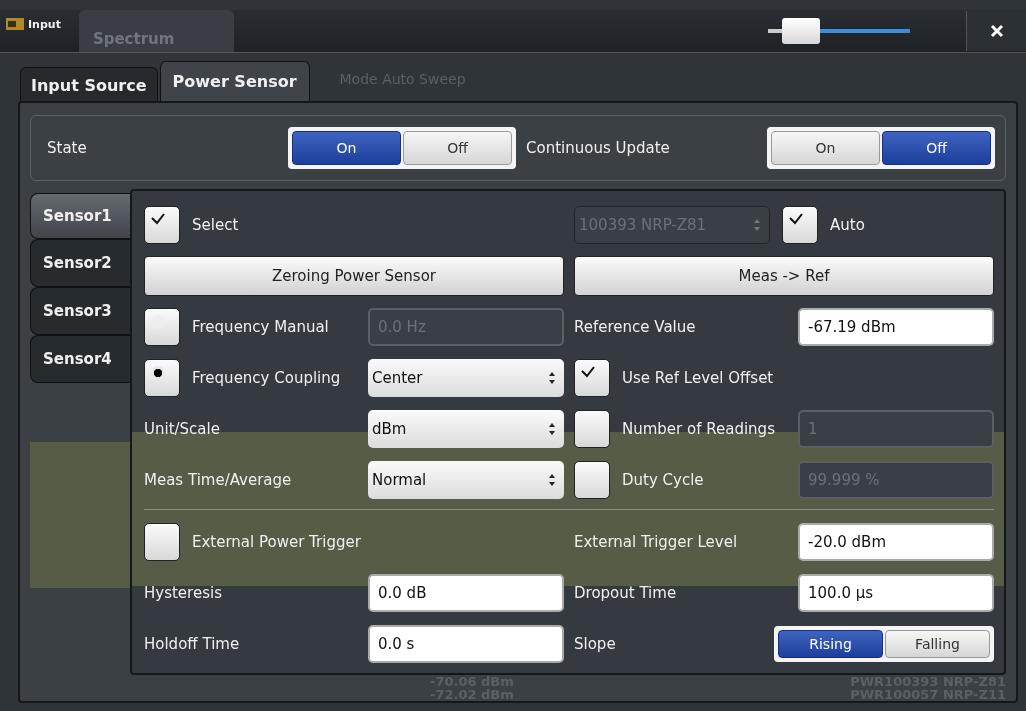  What do you see at coordinates (277, 541) in the screenshot?
I see `field-label: External Power Trigger` at bounding box center [277, 541].